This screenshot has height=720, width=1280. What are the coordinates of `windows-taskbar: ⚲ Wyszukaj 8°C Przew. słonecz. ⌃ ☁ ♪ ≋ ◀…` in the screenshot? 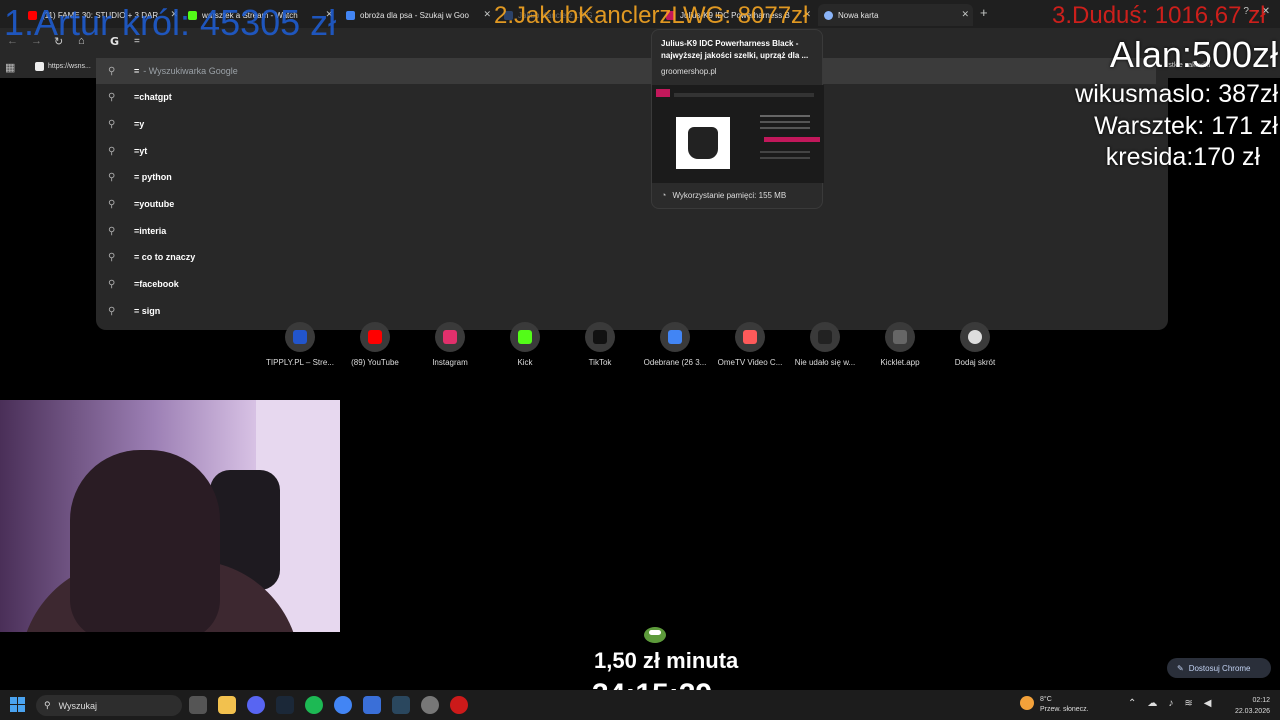 It's located at (640, 705).